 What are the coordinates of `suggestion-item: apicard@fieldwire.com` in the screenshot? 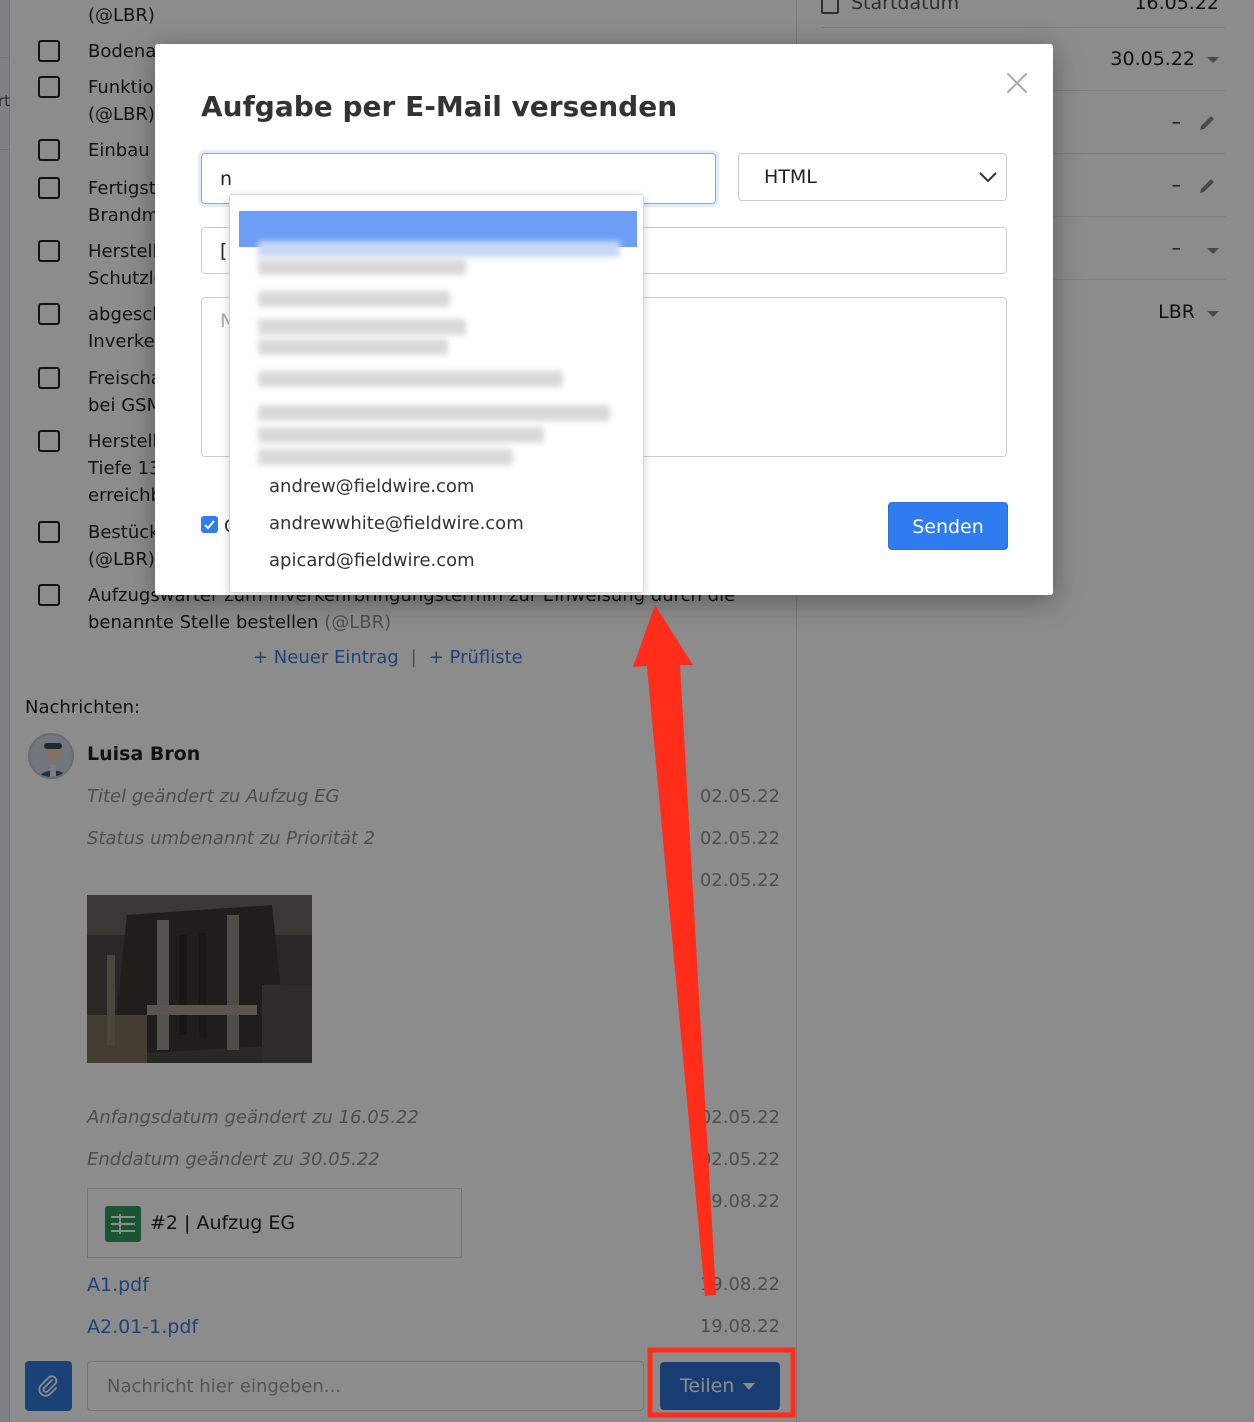 It's located at (372, 560).